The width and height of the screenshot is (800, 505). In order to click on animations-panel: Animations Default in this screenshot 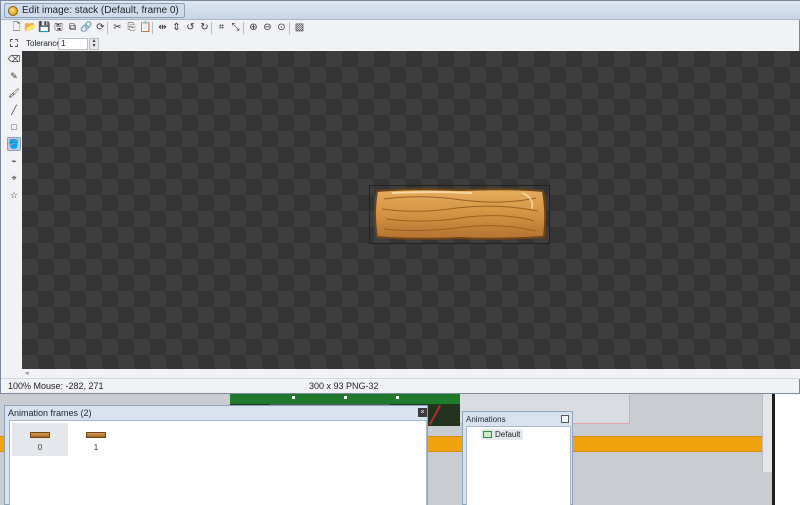, I will do `click(517, 458)`.